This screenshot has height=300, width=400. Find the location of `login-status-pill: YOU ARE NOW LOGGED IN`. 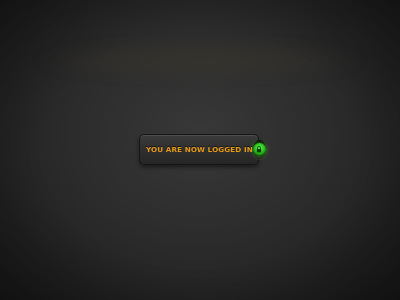

login-status-pill: YOU ARE NOW LOGGED IN is located at coordinates (202, 149).